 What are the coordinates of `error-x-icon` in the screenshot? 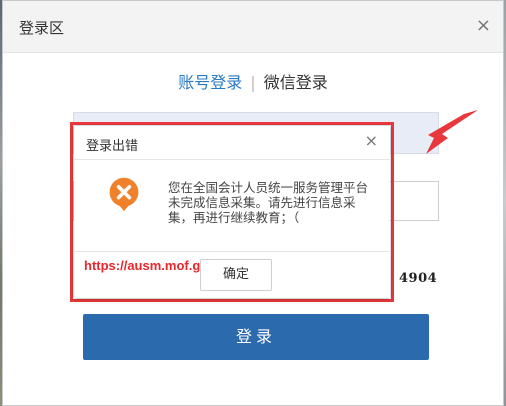 It's located at (124, 194).